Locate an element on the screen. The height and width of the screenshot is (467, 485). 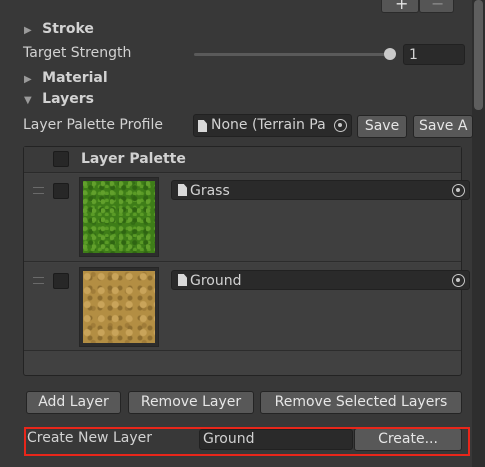
layer-asset-field: Ground is located at coordinates (320, 280).